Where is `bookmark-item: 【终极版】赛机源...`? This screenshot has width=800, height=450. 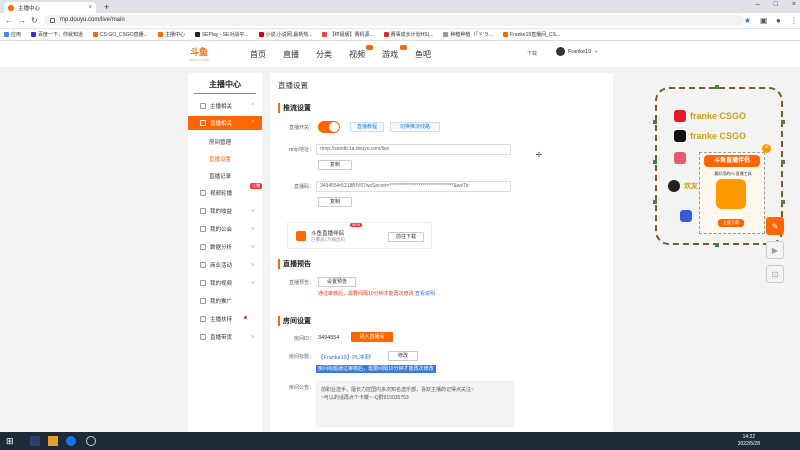
bookmark-item: 【终极版】赛机源... is located at coordinates (348, 34).